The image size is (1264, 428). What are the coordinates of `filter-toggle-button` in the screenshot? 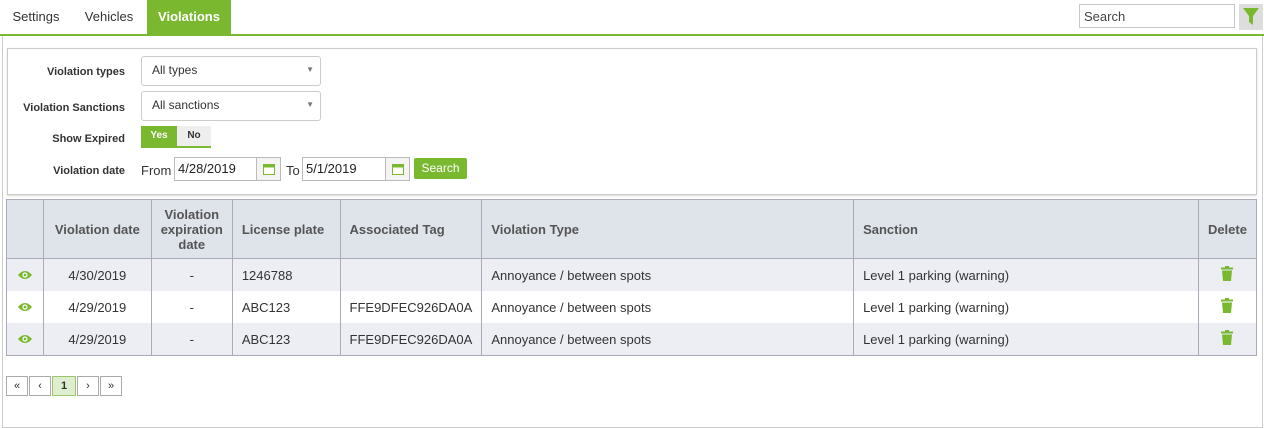 It's located at (1251, 17).